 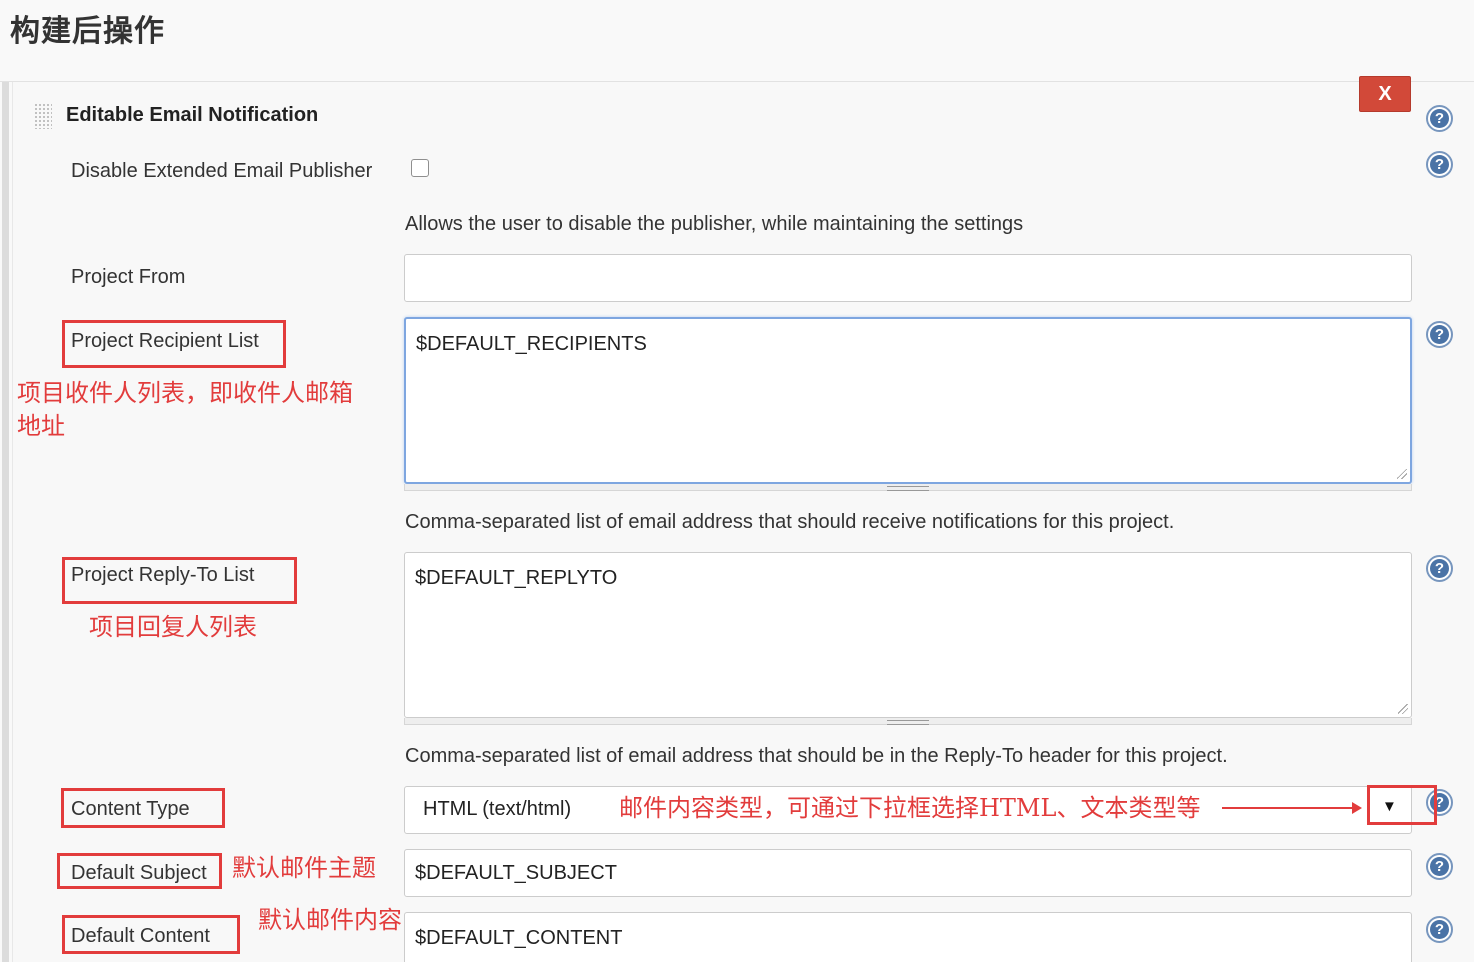 What do you see at coordinates (531, 344) in the screenshot?
I see `recipient-list-value: $DEFAULT_RECIPIENTS` at bounding box center [531, 344].